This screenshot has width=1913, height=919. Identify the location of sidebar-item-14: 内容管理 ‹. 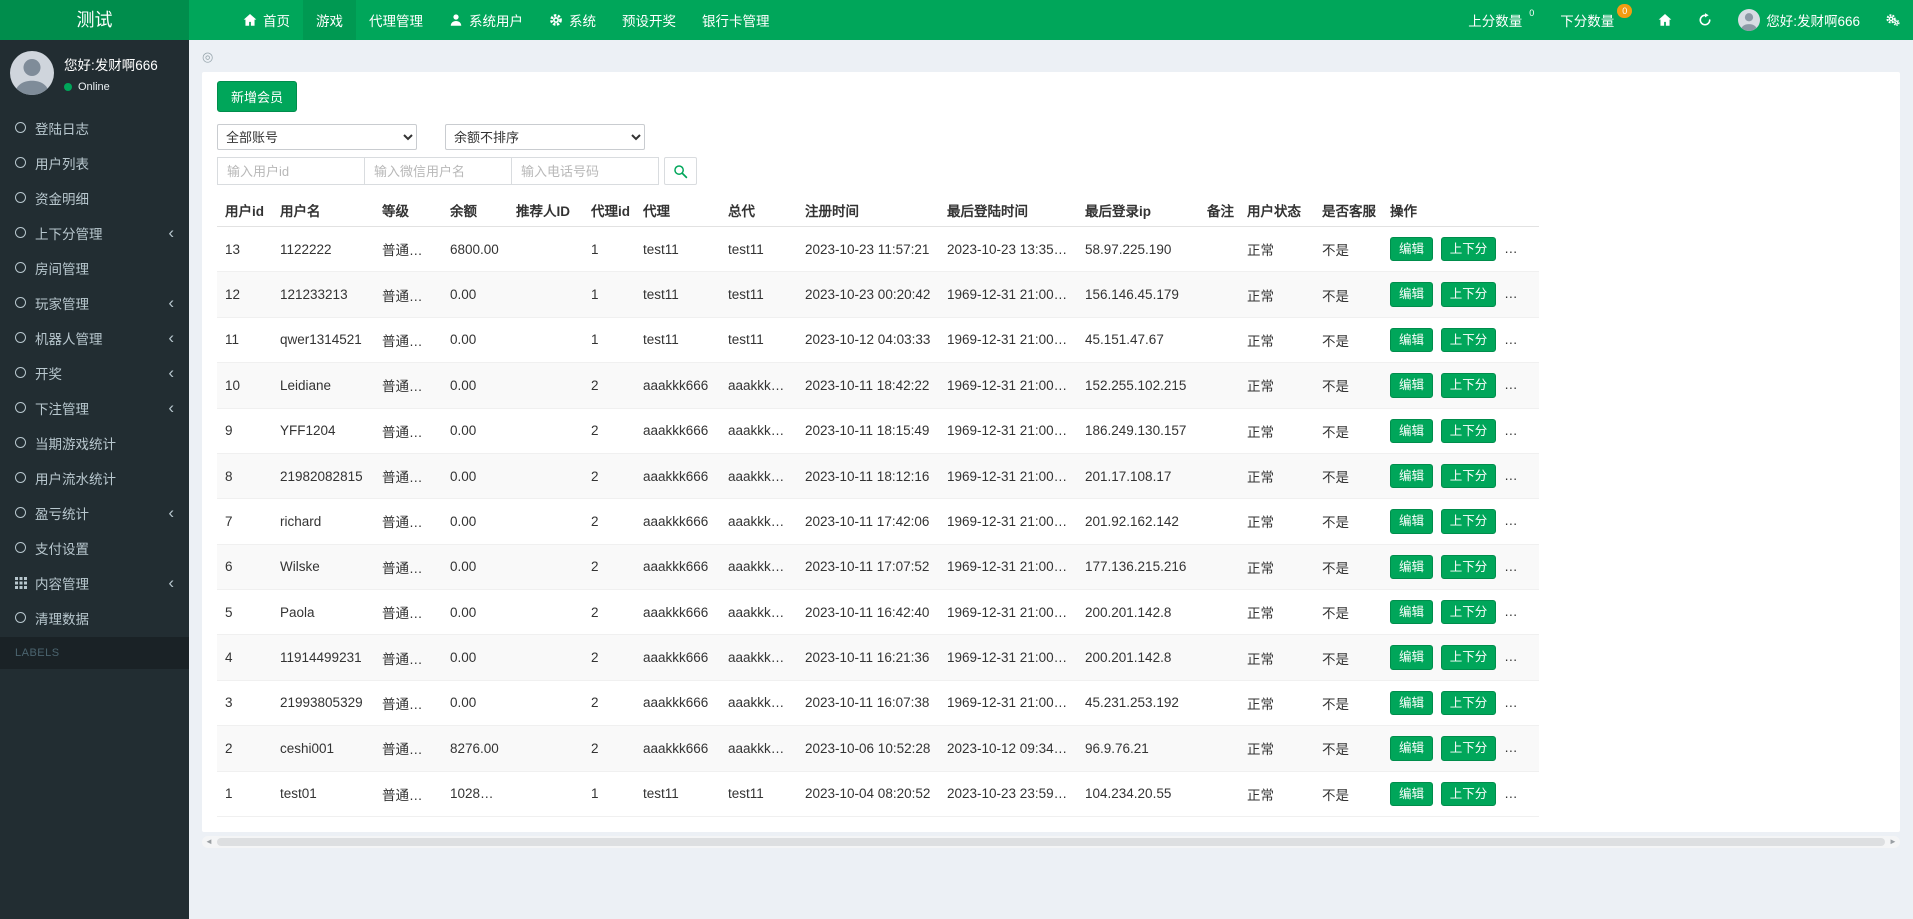
(94, 582).